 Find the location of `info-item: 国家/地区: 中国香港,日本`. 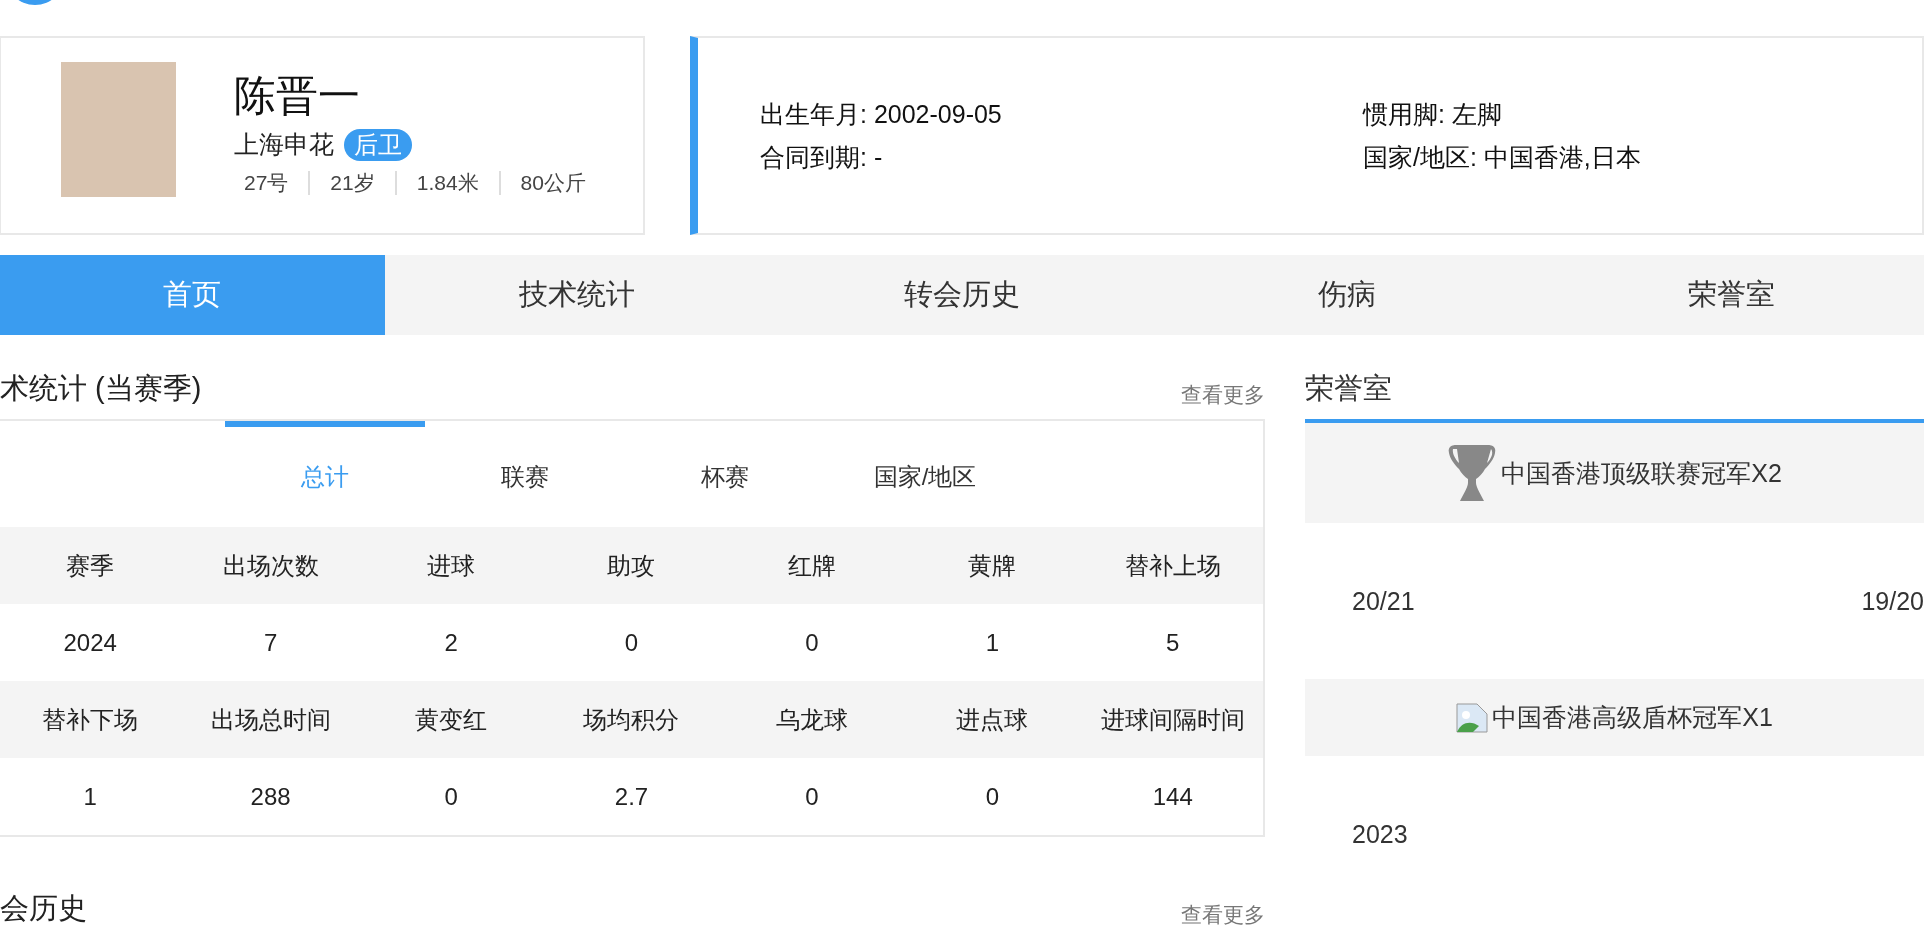

info-item: 国家/地区: 中国香港,日本 is located at coordinates (1502, 157).